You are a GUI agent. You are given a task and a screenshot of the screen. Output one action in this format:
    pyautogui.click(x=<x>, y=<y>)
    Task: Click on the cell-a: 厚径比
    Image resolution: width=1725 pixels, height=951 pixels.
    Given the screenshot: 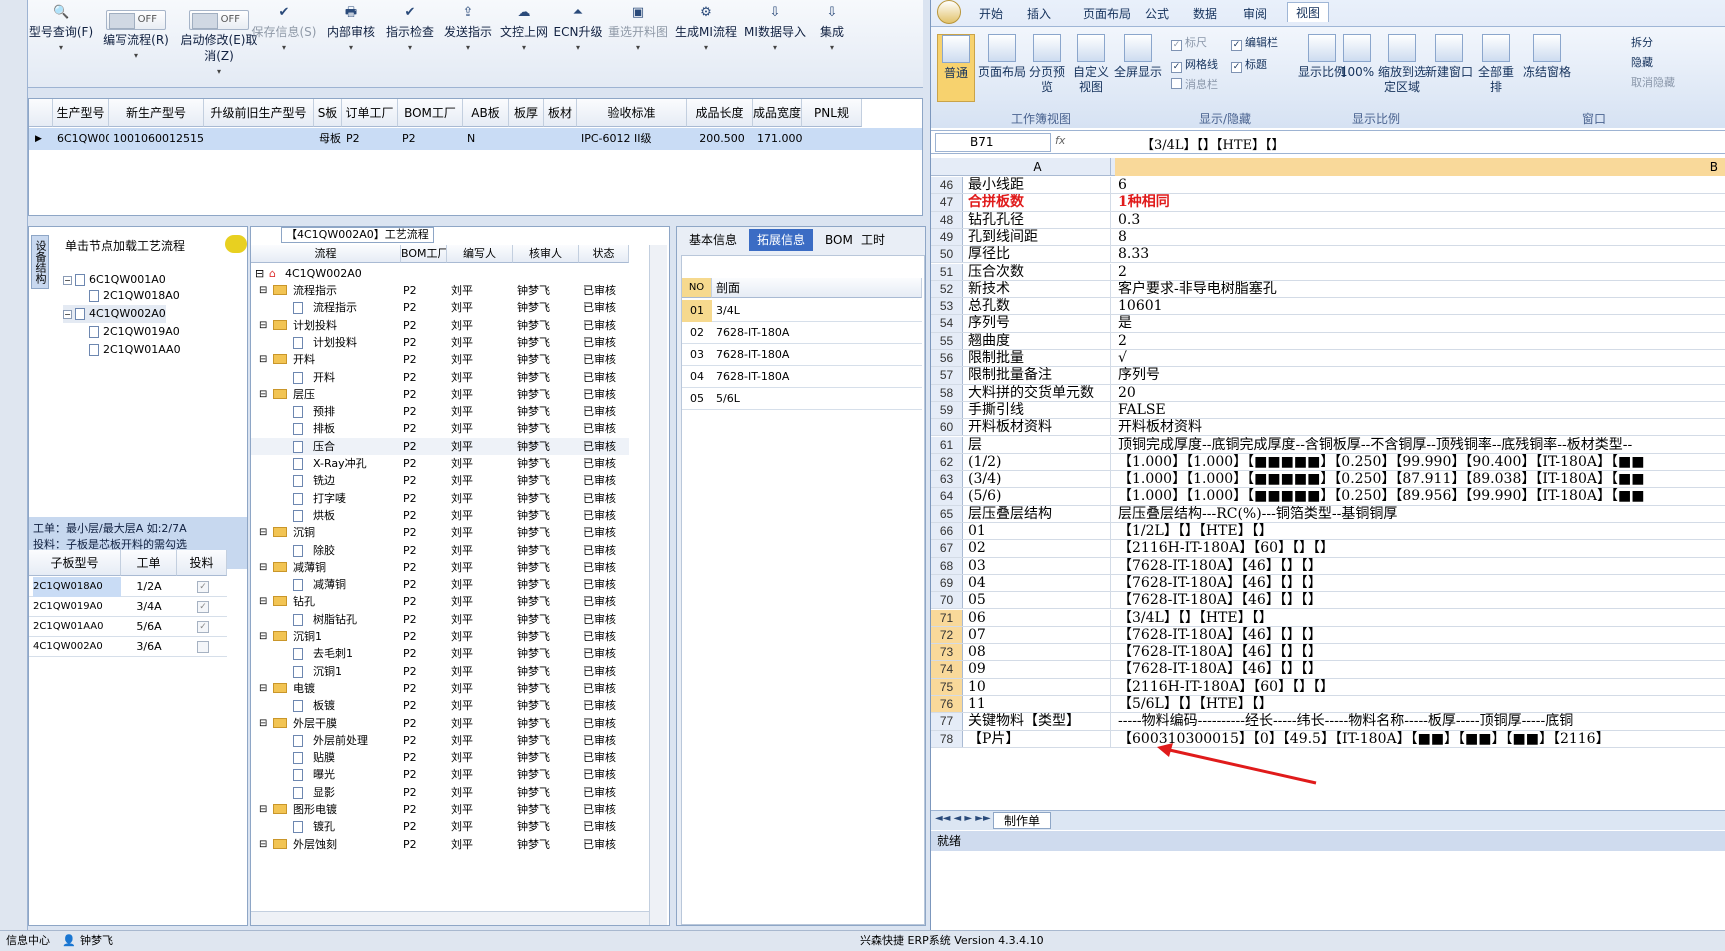 What is the action you would take?
    pyautogui.click(x=1038, y=254)
    